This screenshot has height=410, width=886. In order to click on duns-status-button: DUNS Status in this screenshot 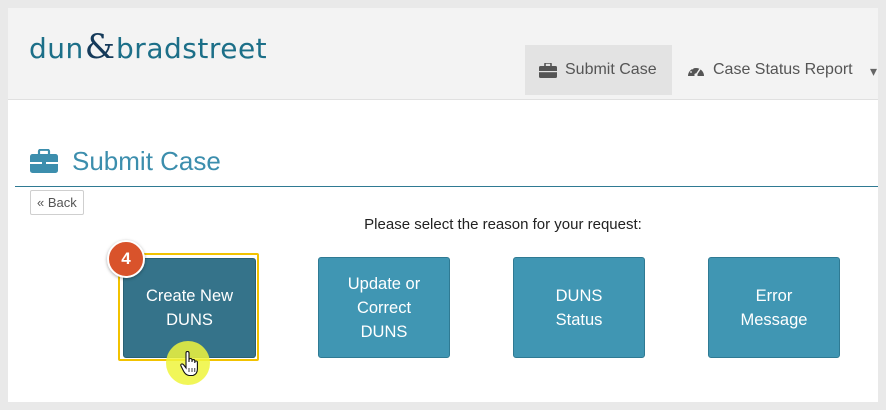, I will do `click(579, 307)`.